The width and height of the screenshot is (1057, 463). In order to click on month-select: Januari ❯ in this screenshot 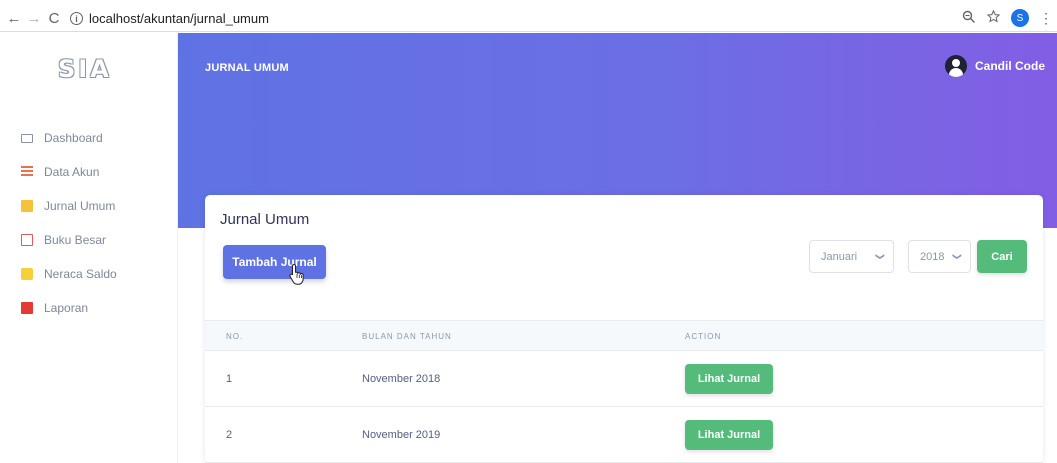, I will do `click(851, 256)`.